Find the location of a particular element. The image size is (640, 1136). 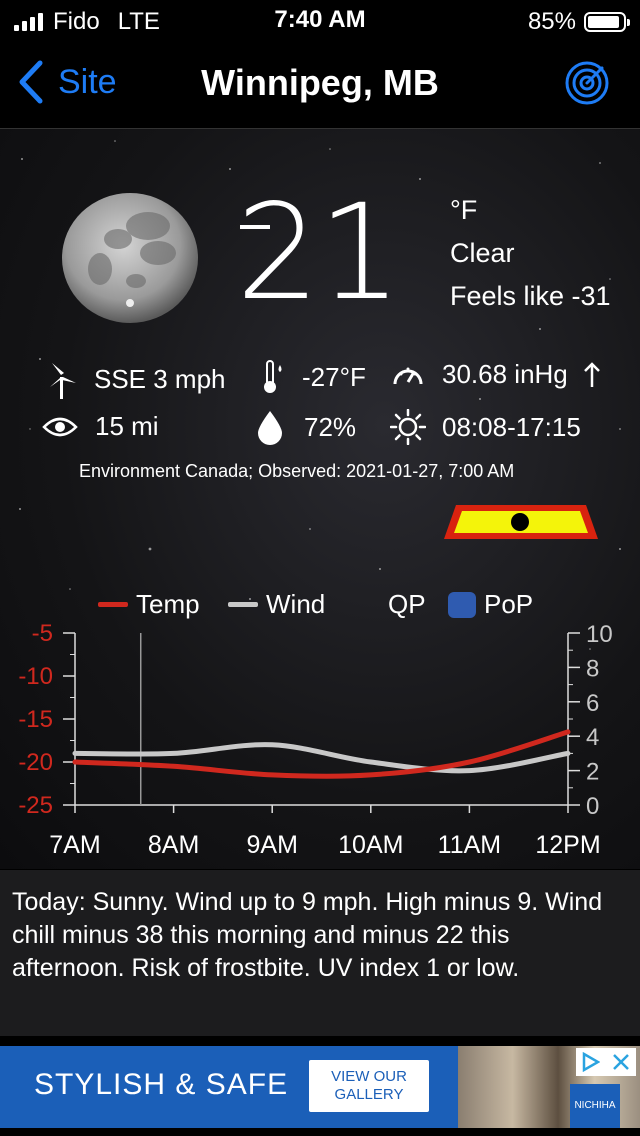

sunrise-sunset-detail: 08:08-17:15 is located at coordinates (485, 427).